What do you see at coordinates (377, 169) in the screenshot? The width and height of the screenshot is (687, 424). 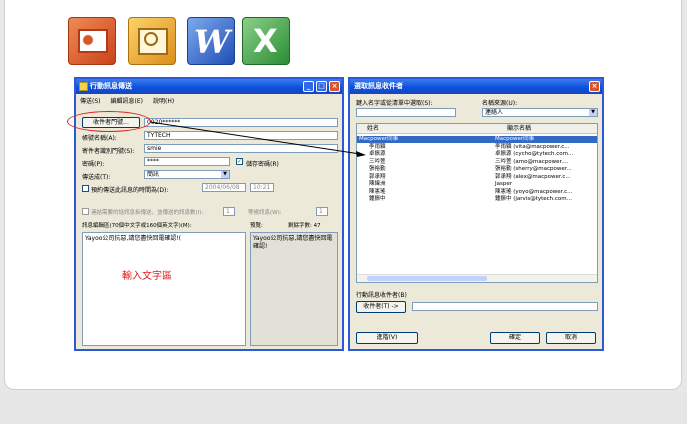 I see `contact-name: 張裕勤` at bounding box center [377, 169].